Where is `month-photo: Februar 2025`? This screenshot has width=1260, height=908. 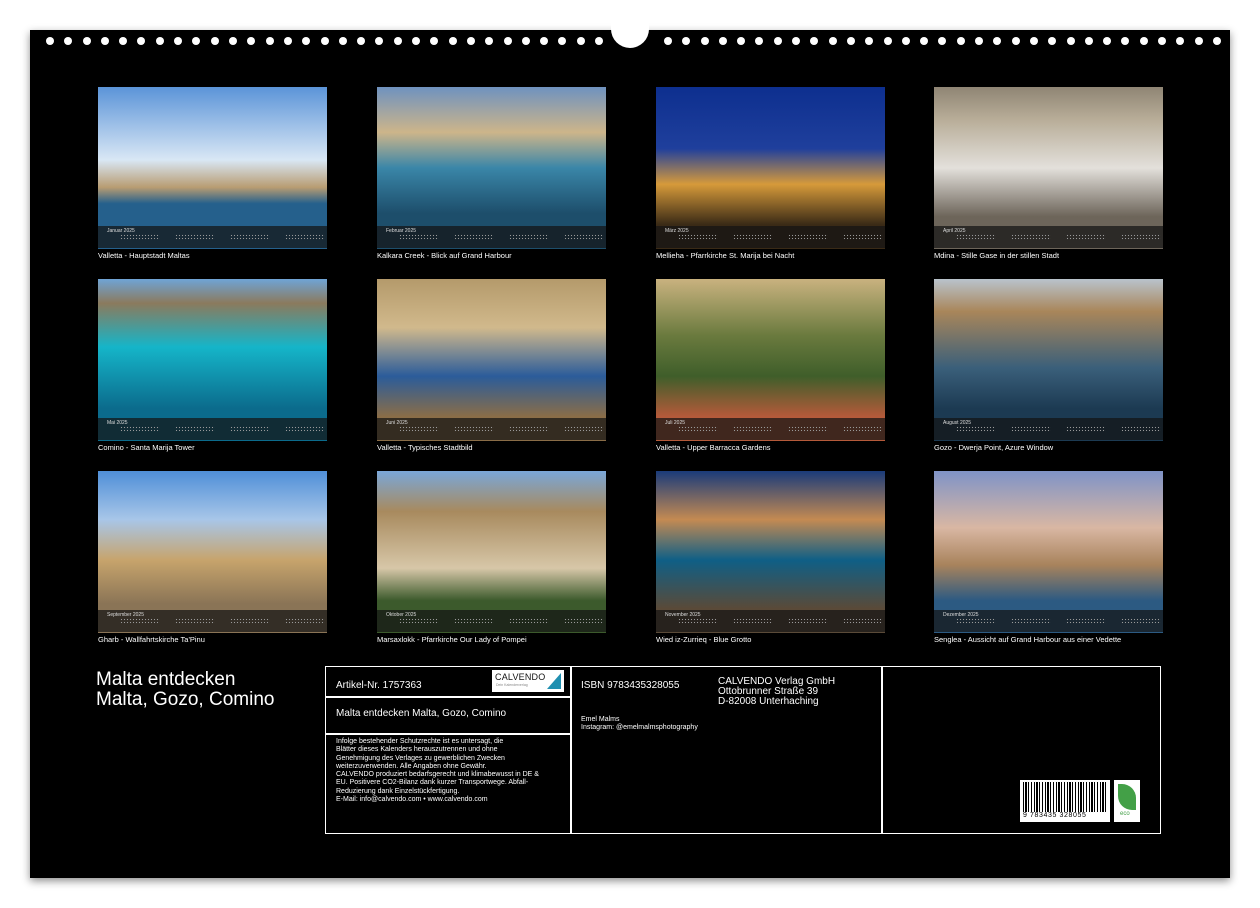
month-photo: Februar 2025 is located at coordinates (491, 168).